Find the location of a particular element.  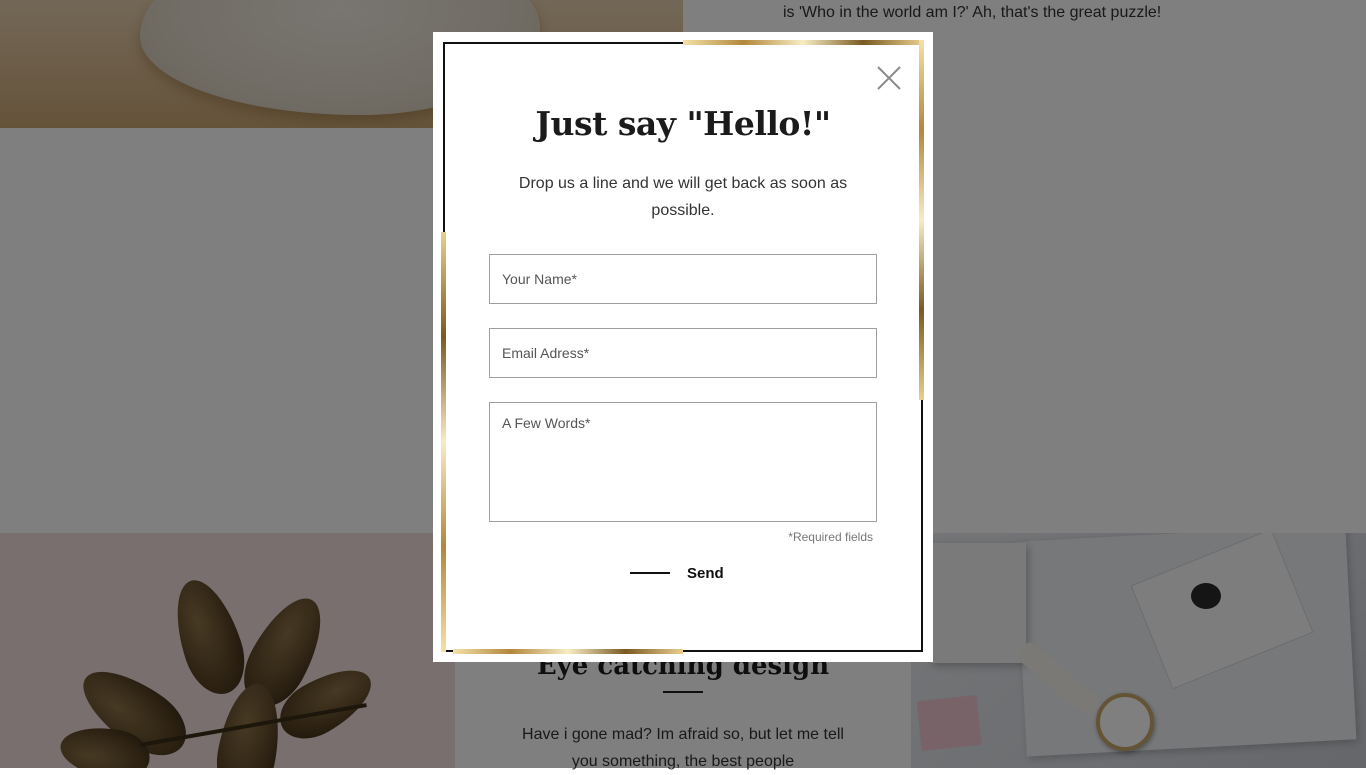

close-button is located at coordinates (889, 78).